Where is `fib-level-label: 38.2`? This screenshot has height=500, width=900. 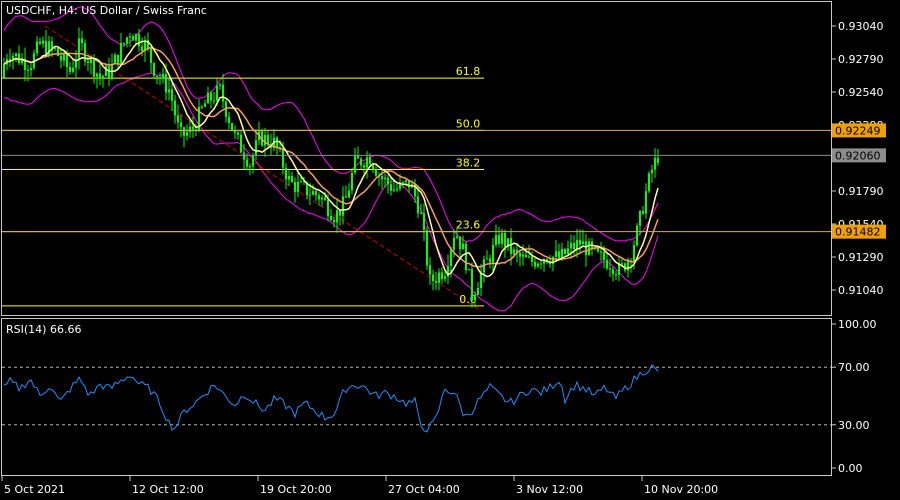
fib-level-label: 38.2 is located at coordinates (468, 162).